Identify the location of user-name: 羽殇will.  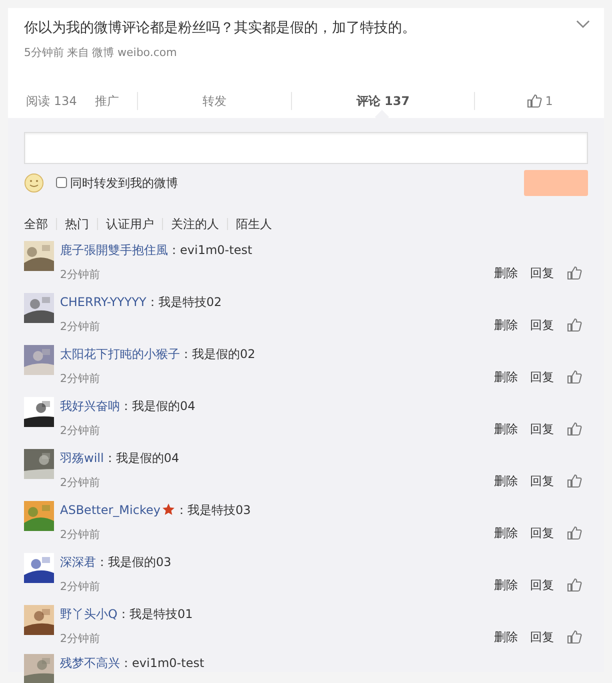
(82, 457).